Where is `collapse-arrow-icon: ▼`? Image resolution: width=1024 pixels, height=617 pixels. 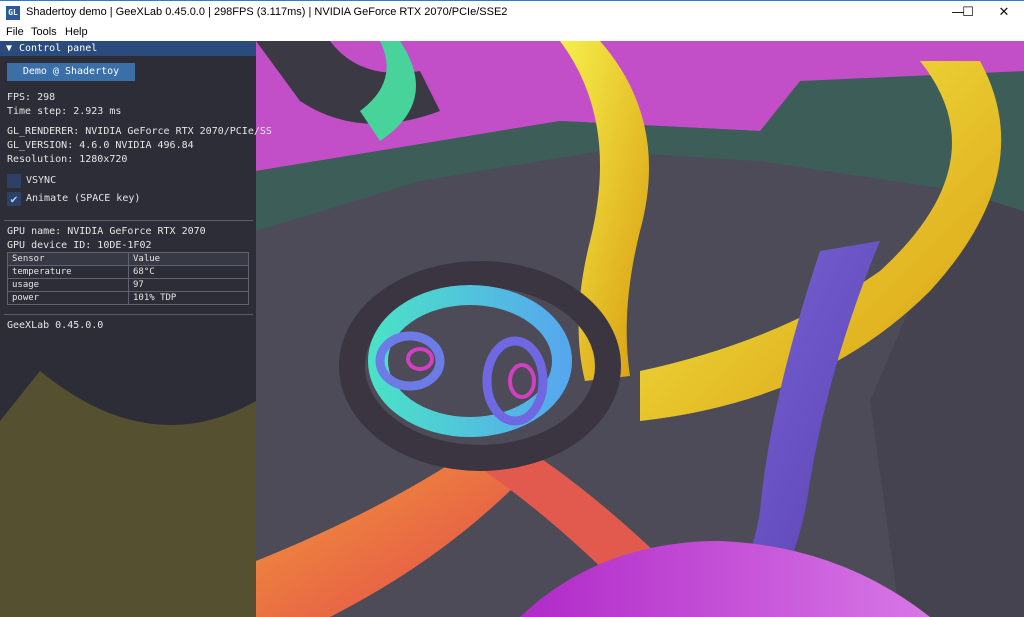 collapse-arrow-icon: ▼ is located at coordinates (9, 48).